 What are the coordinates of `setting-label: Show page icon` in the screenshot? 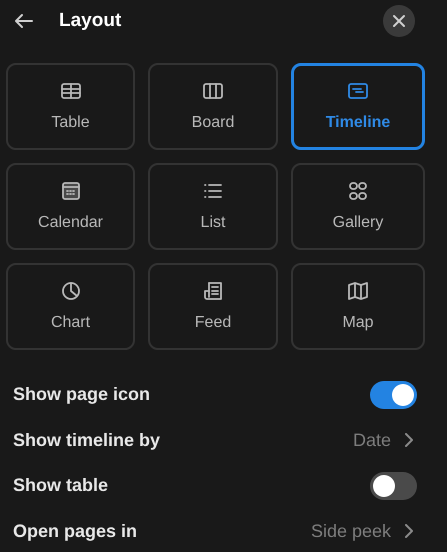 It's located at (81, 394).